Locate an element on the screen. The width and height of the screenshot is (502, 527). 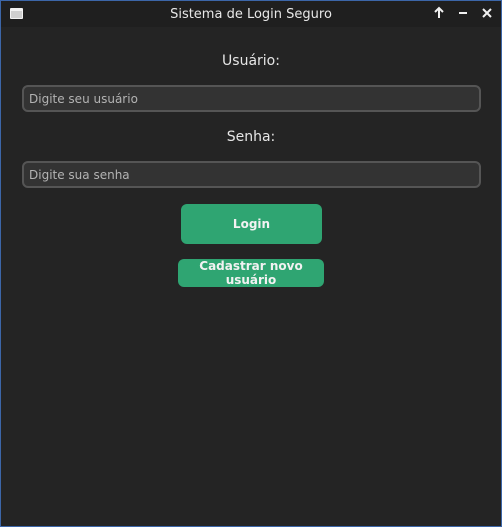
maximize-button is located at coordinates (439, 13).